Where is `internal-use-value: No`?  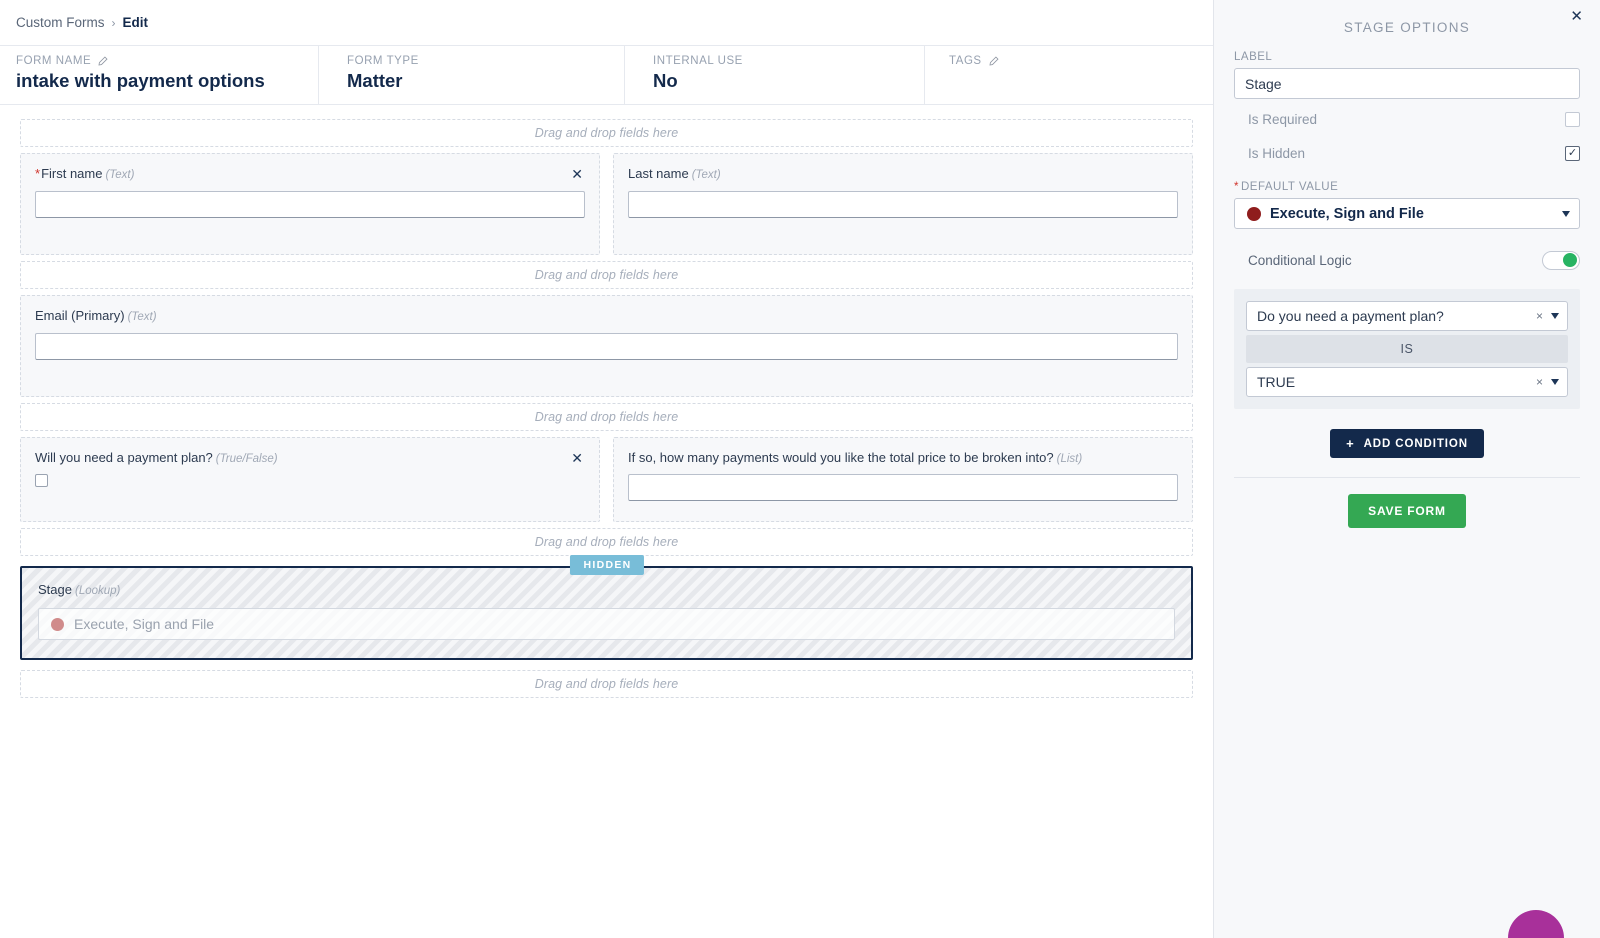 internal-use-value: No is located at coordinates (665, 80).